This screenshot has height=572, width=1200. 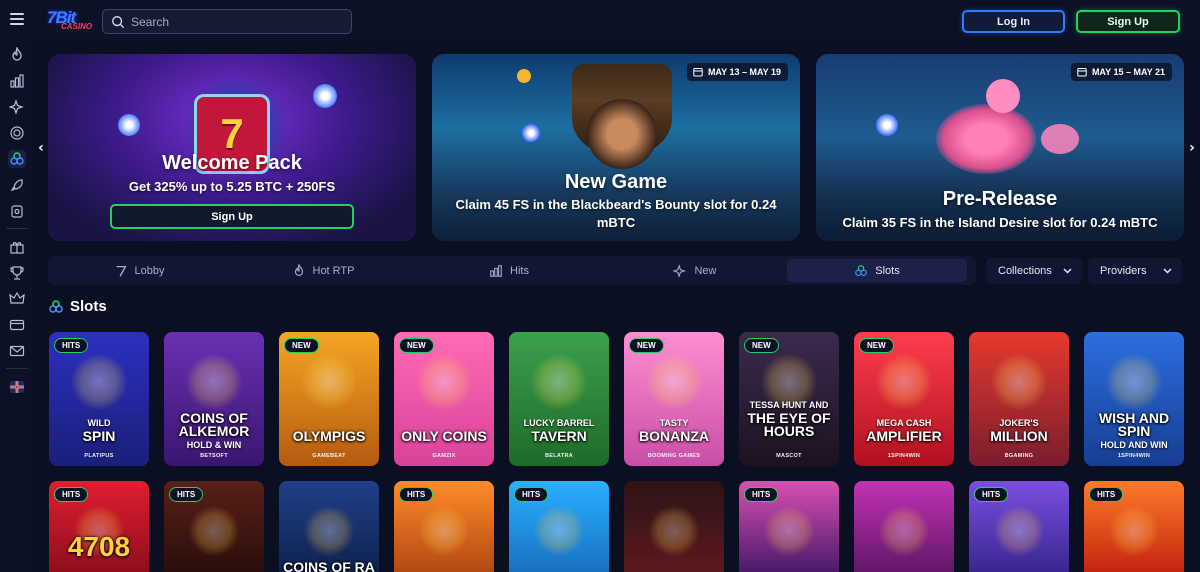 I want to click on logo: 7Bit CASINO, so click(x=70, y=21).